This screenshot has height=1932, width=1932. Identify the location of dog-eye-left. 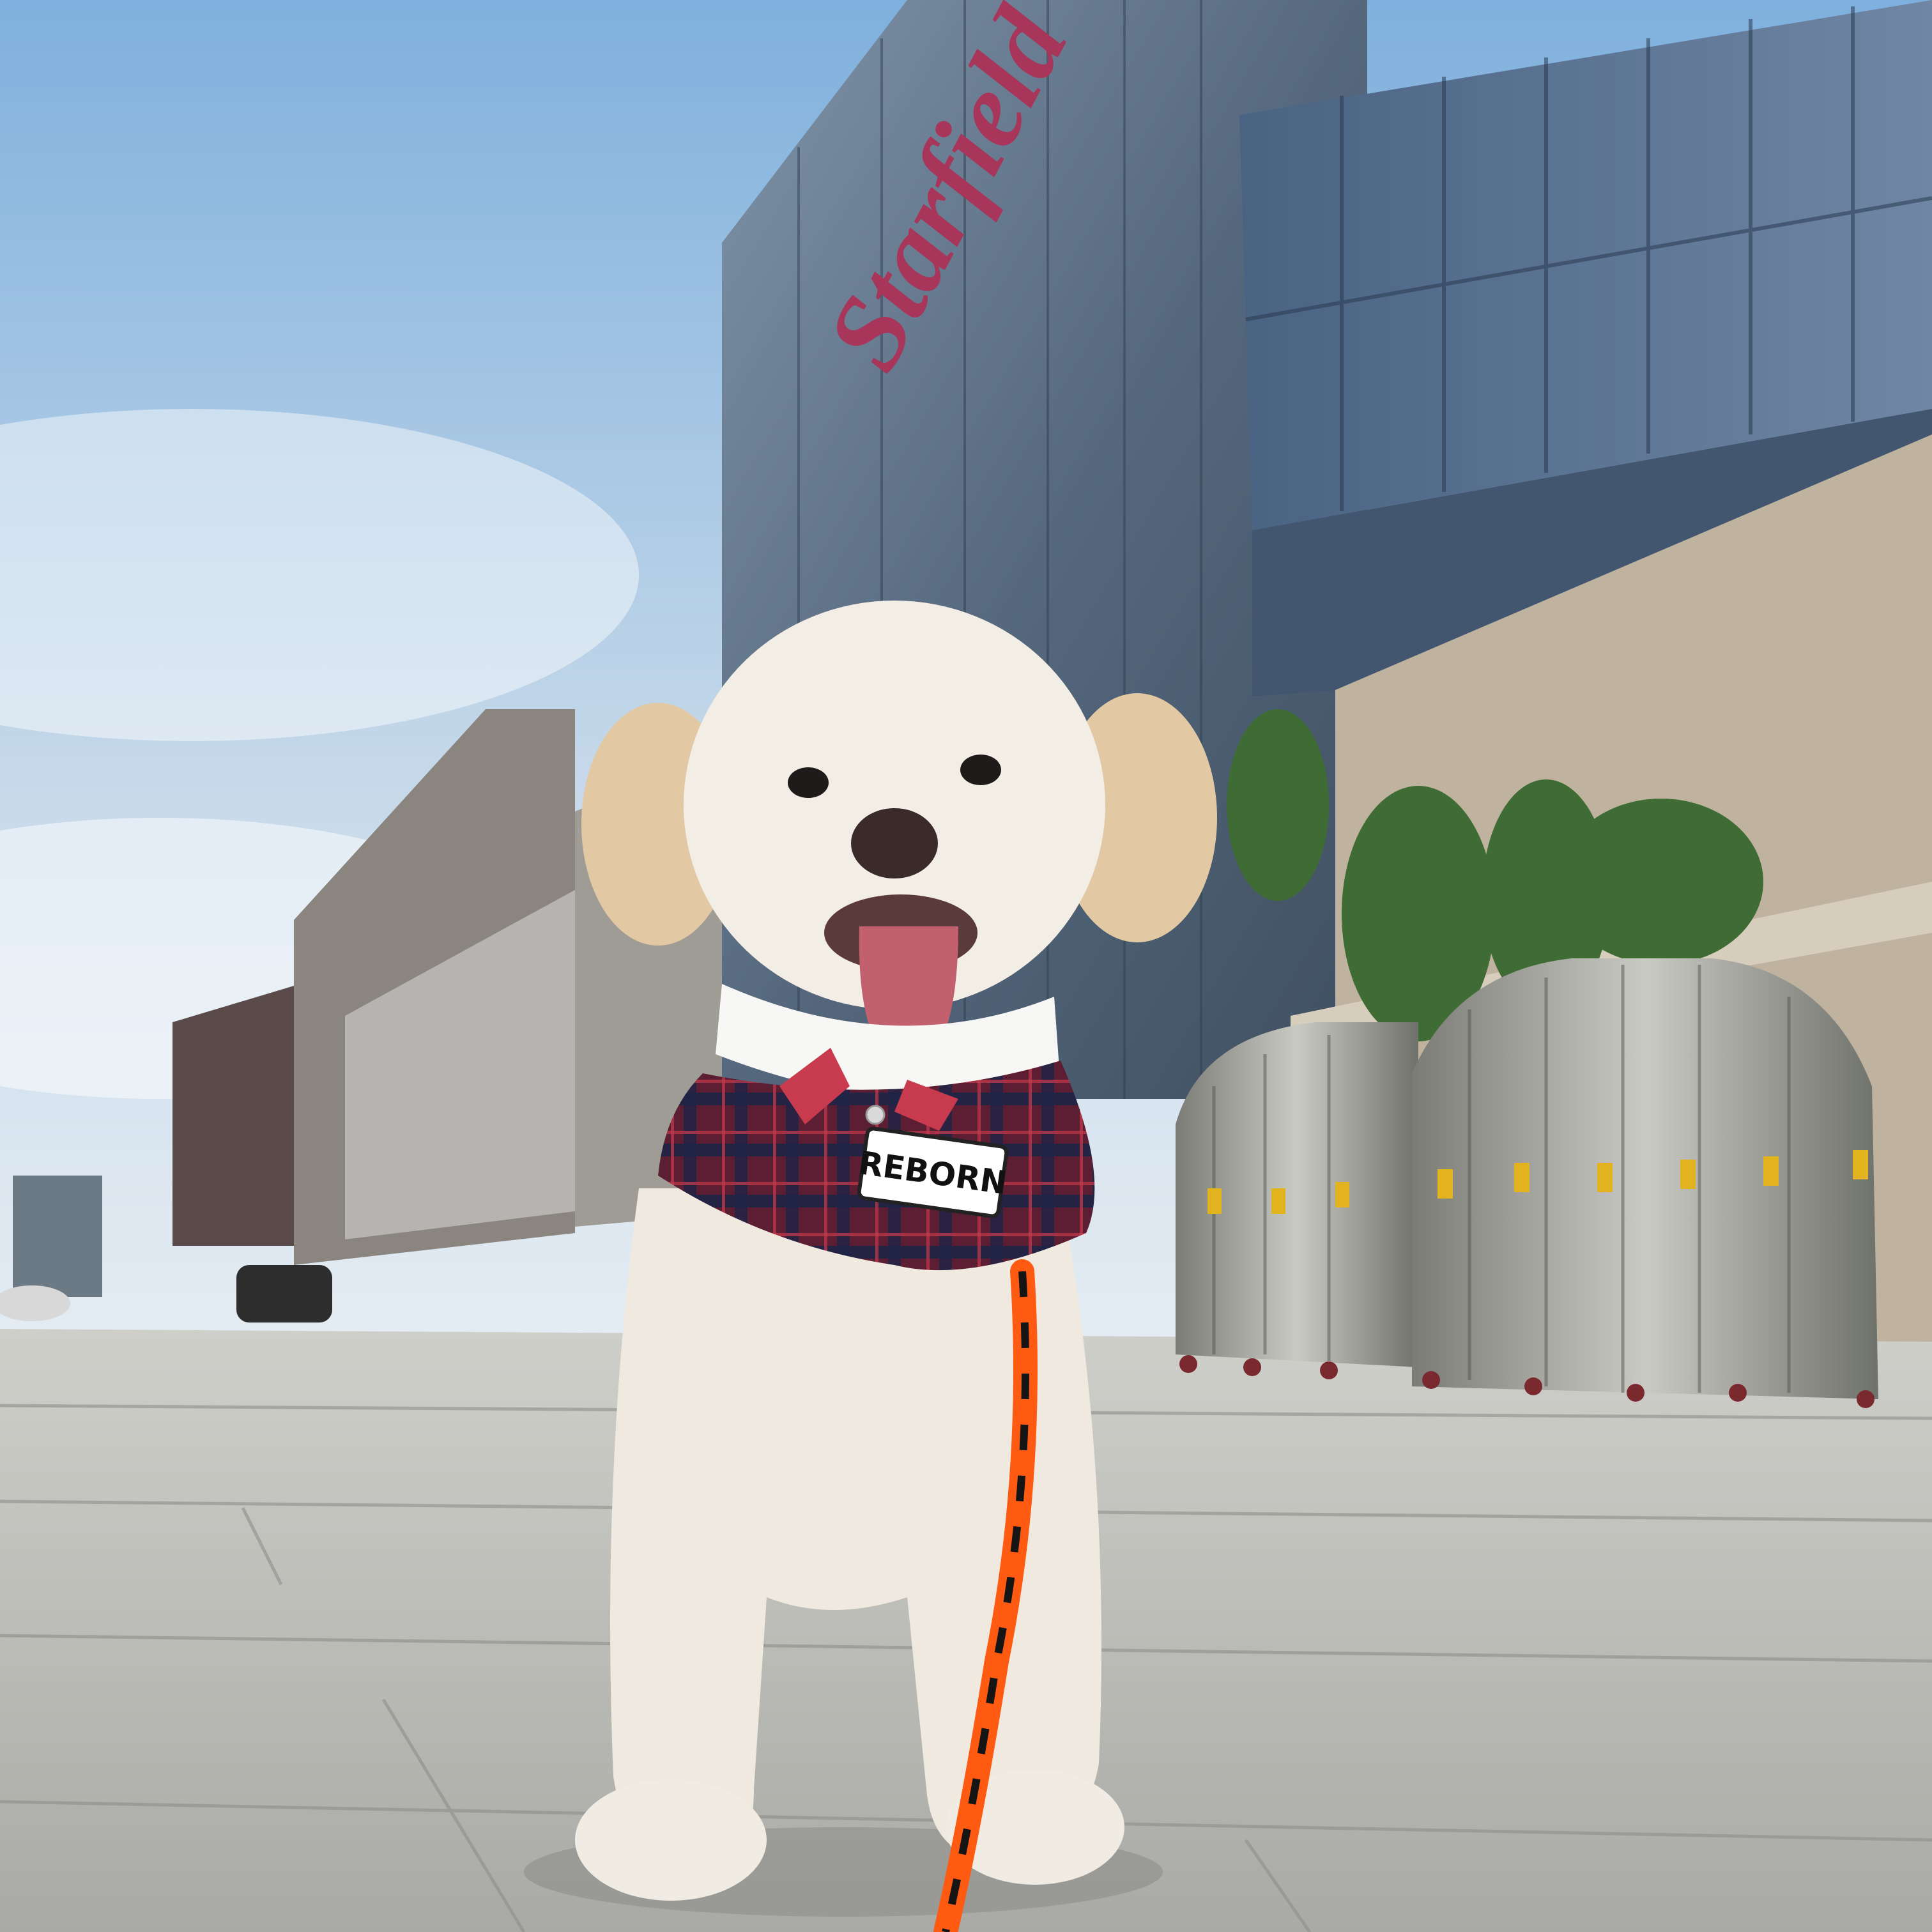
(808, 782).